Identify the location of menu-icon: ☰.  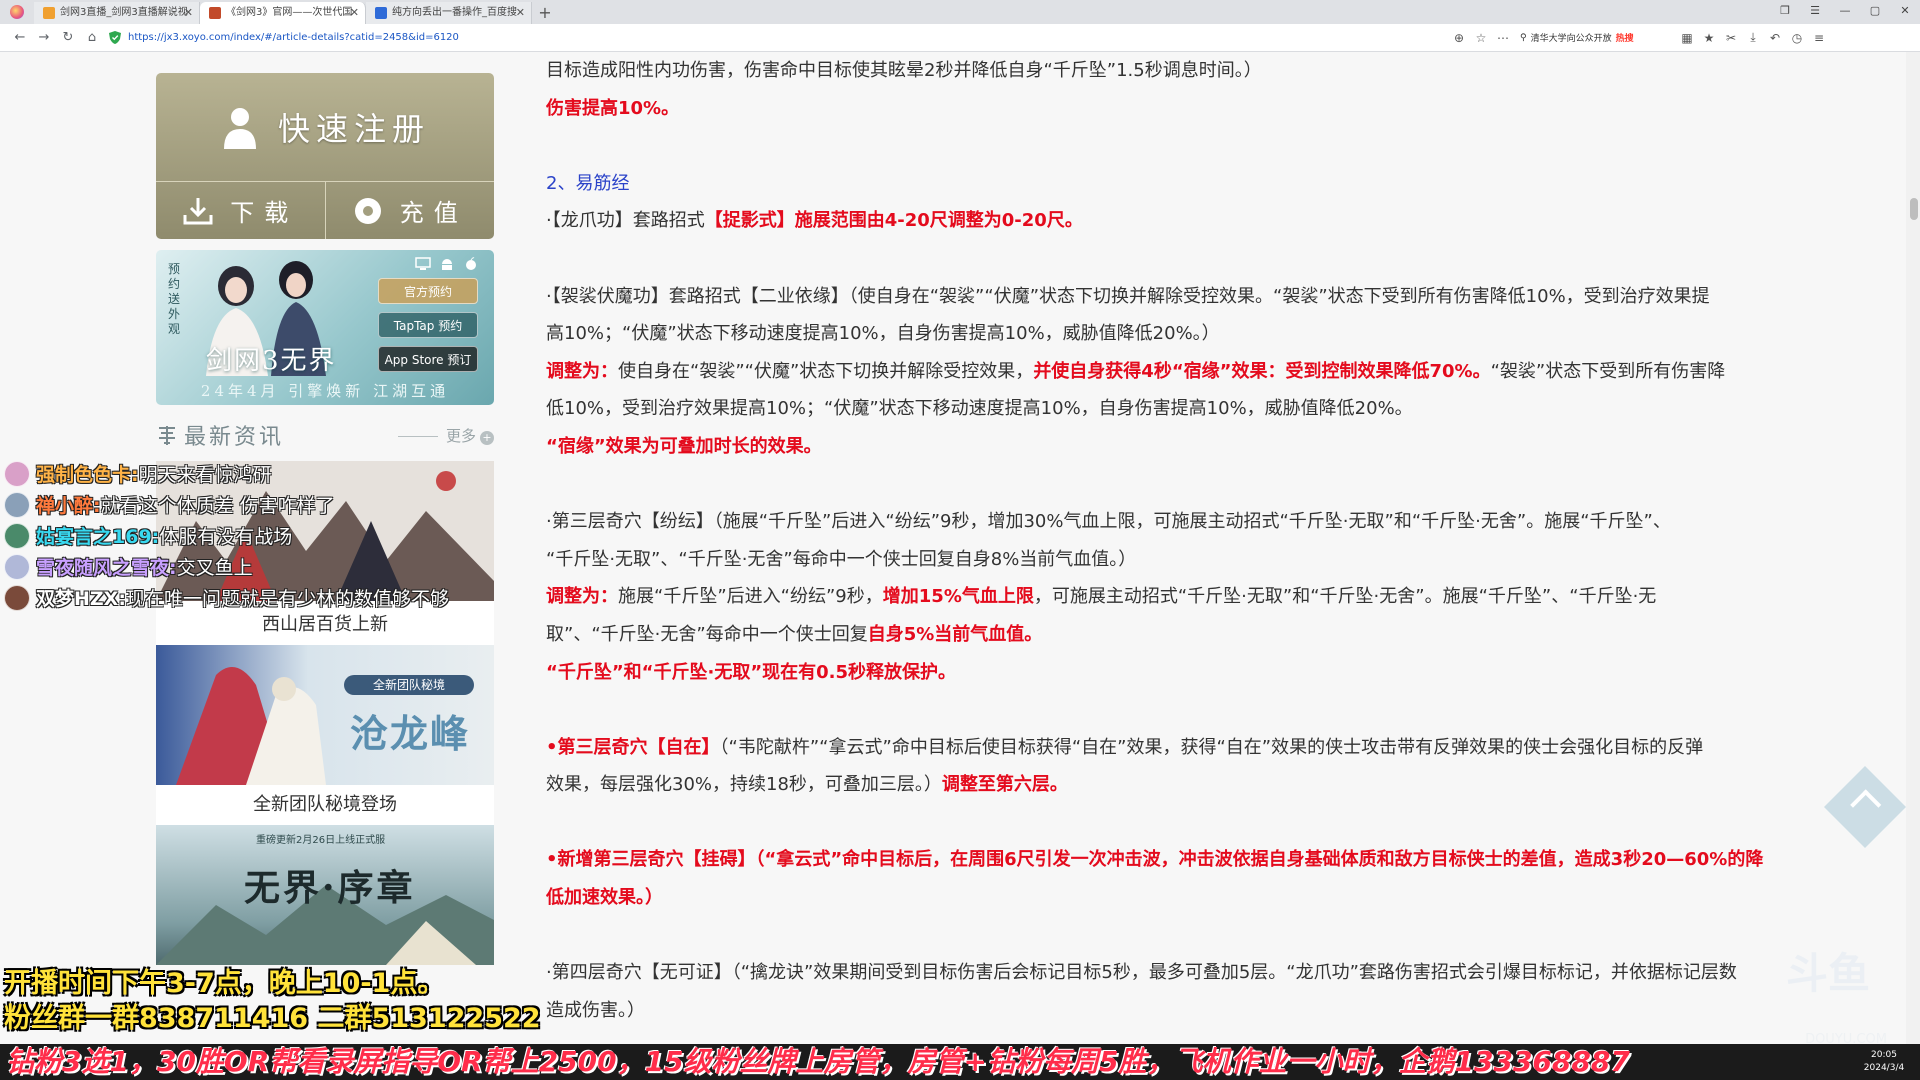
(1815, 12).